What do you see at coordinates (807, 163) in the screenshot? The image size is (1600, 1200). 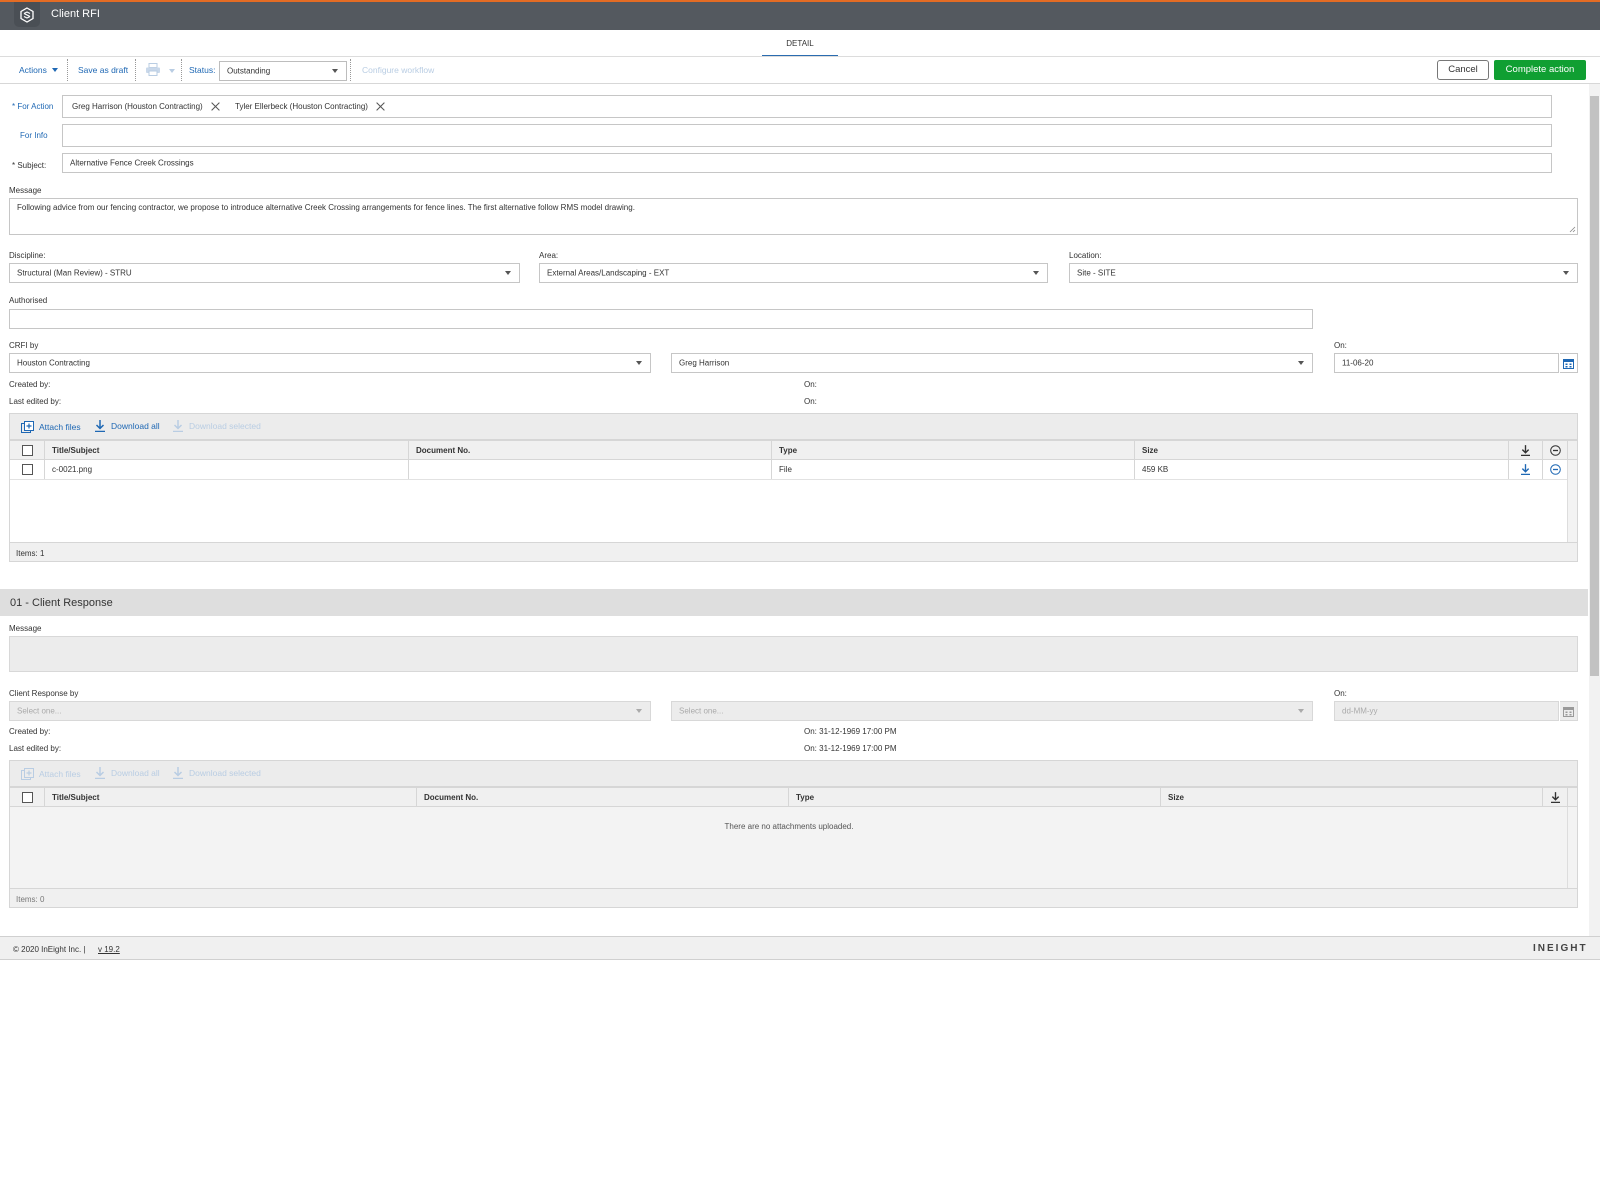 I see `subject-input: Alternative Fence Creek Crossings` at bounding box center [807, 163].